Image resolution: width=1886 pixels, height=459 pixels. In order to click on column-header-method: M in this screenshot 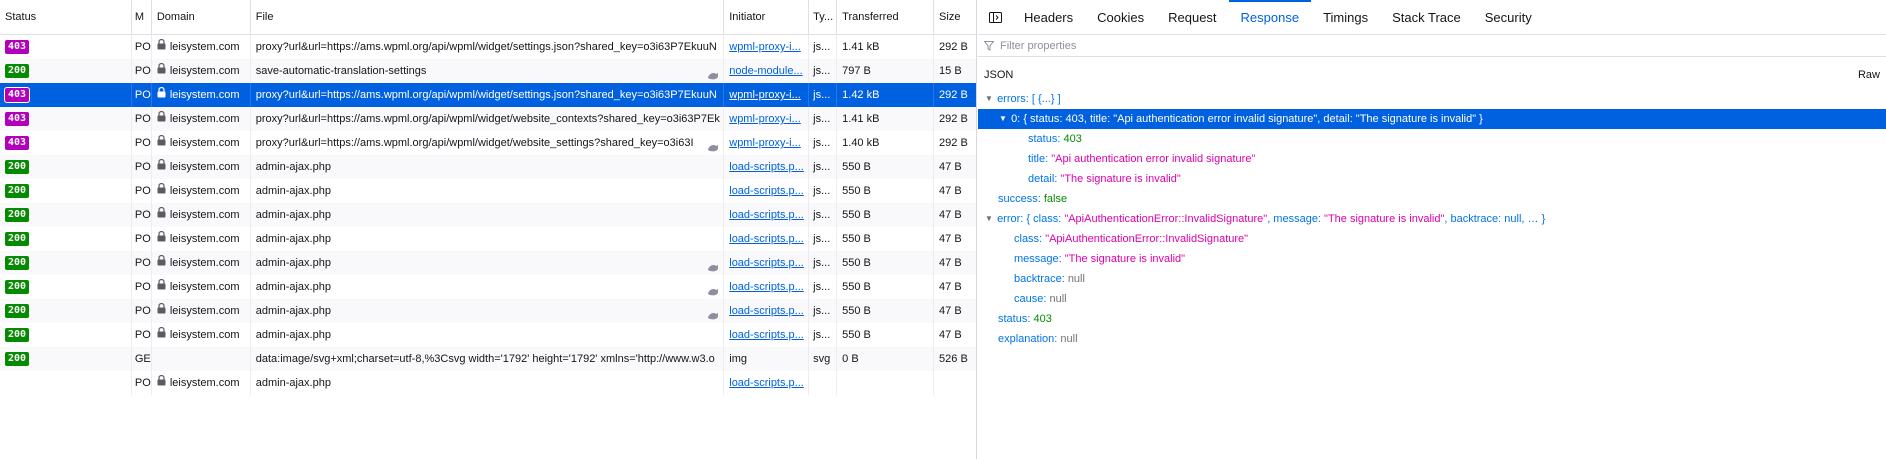, I will do `click(142, 17)`.